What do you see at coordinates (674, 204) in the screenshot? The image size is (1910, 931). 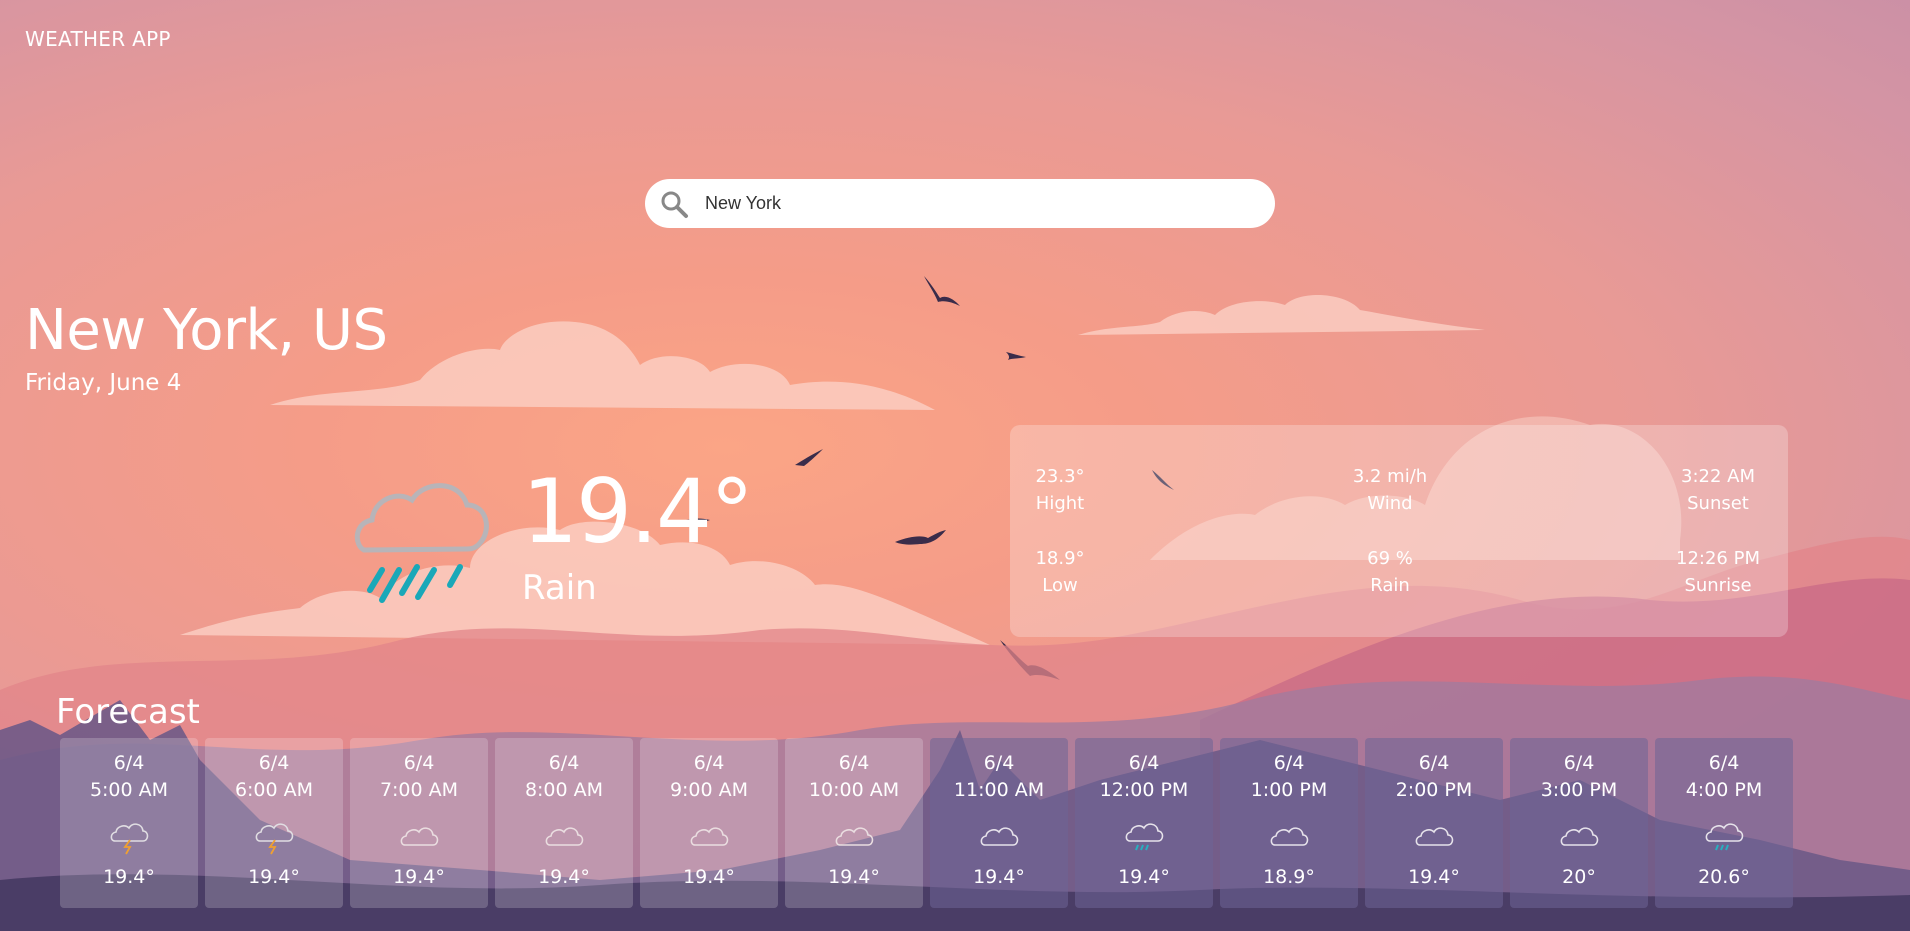 I see `search-icon` at bounding box center [674, 204].